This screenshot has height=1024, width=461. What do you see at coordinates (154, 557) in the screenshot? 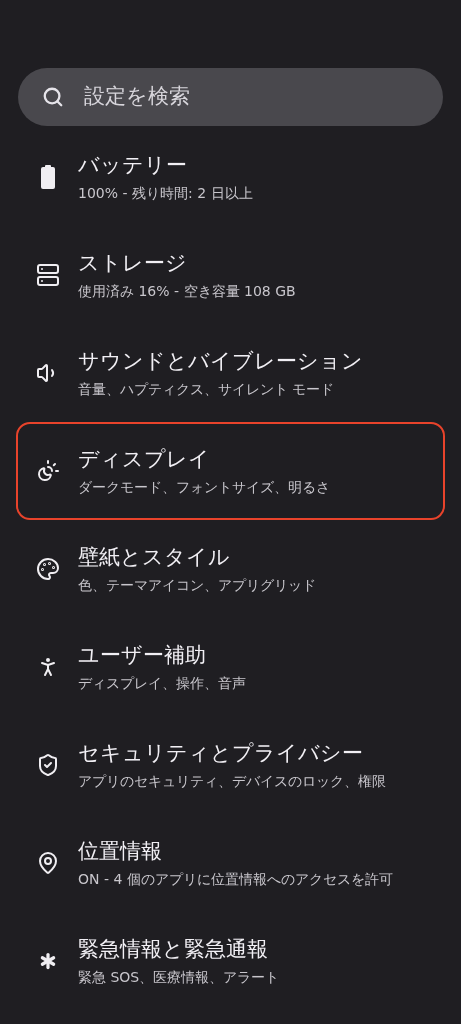
I see `item-title: 壁紙とスタイル` at bounding box center [154, 557].